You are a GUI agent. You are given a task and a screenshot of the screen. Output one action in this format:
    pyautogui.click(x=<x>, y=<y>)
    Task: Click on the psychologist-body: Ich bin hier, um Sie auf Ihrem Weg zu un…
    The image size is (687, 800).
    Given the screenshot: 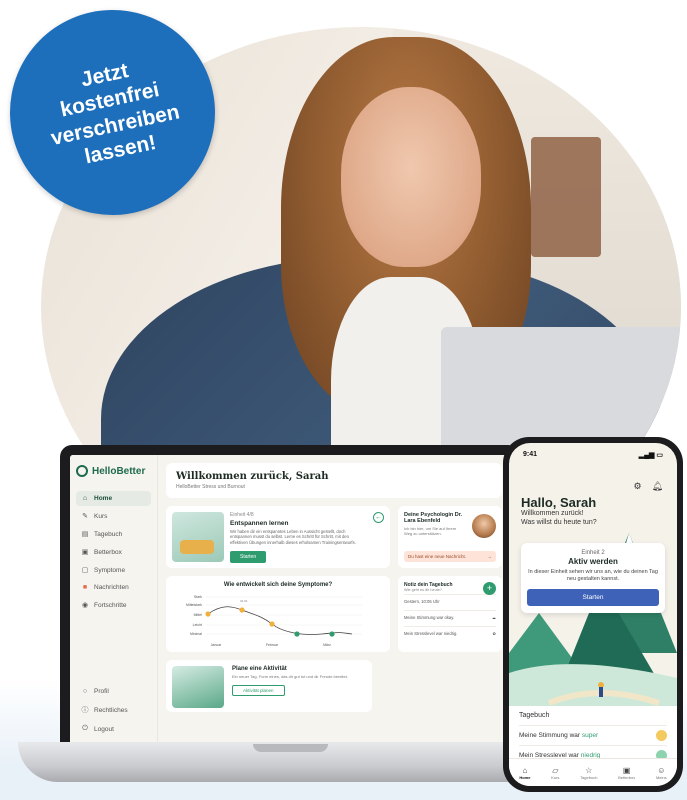 What is the action you would take?
    pyautogui.click(x=430, y=531)
    